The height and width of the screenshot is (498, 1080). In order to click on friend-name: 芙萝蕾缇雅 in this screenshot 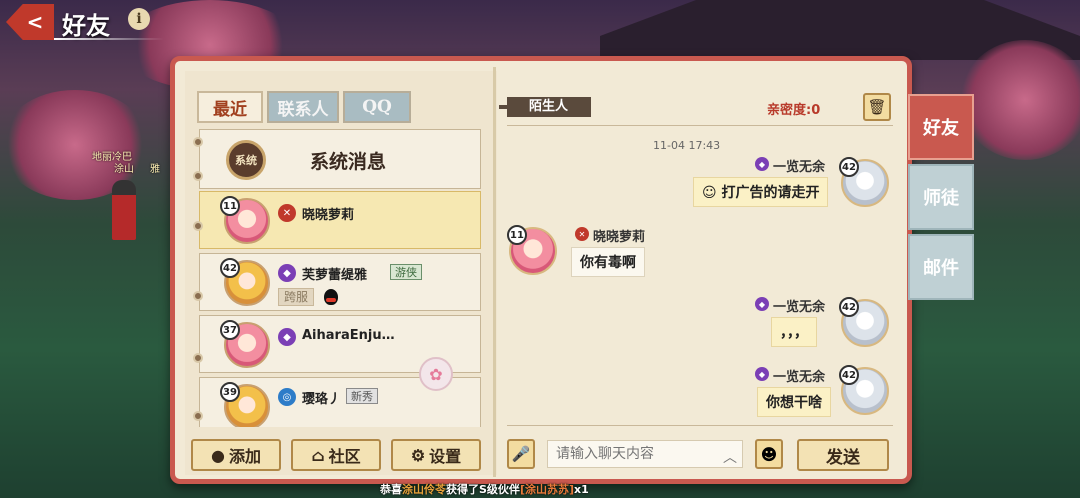, I will do `click(335, 275)`.